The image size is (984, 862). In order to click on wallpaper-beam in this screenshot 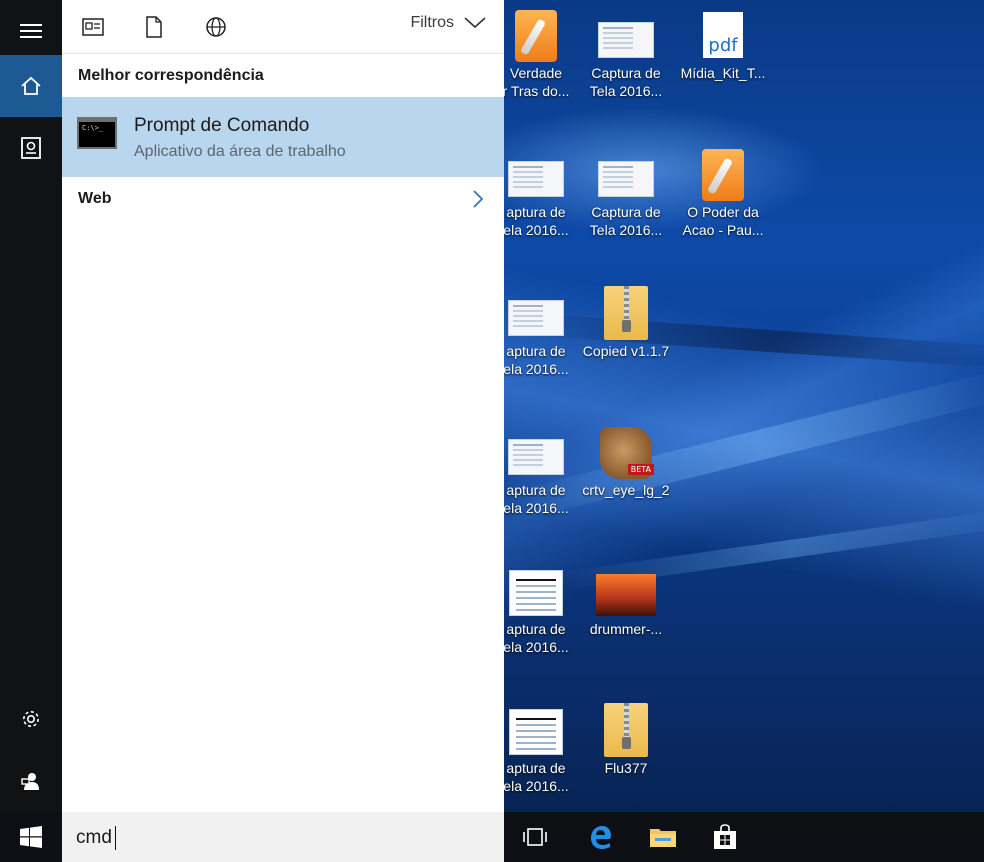, I will do `click(751, 341)`.